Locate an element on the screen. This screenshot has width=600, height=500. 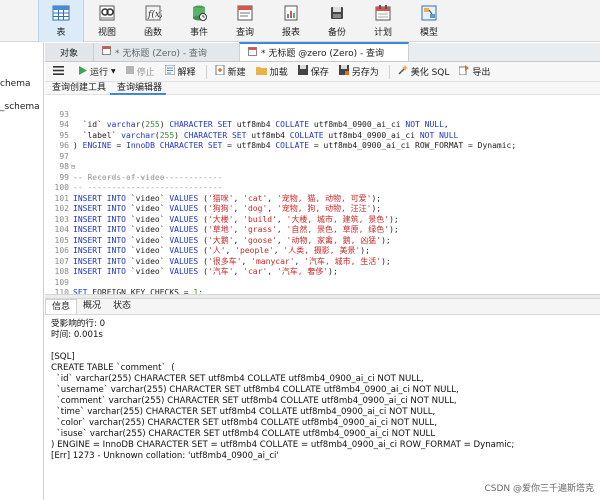
toolbar-table-button: 表 is located at coordinates (61, 21).